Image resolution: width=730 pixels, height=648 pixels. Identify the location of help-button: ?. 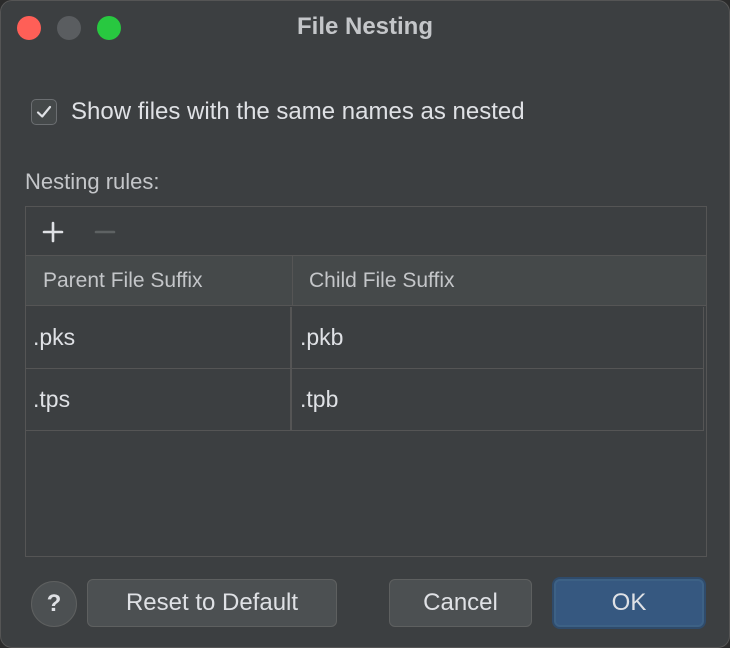
(54, 604).